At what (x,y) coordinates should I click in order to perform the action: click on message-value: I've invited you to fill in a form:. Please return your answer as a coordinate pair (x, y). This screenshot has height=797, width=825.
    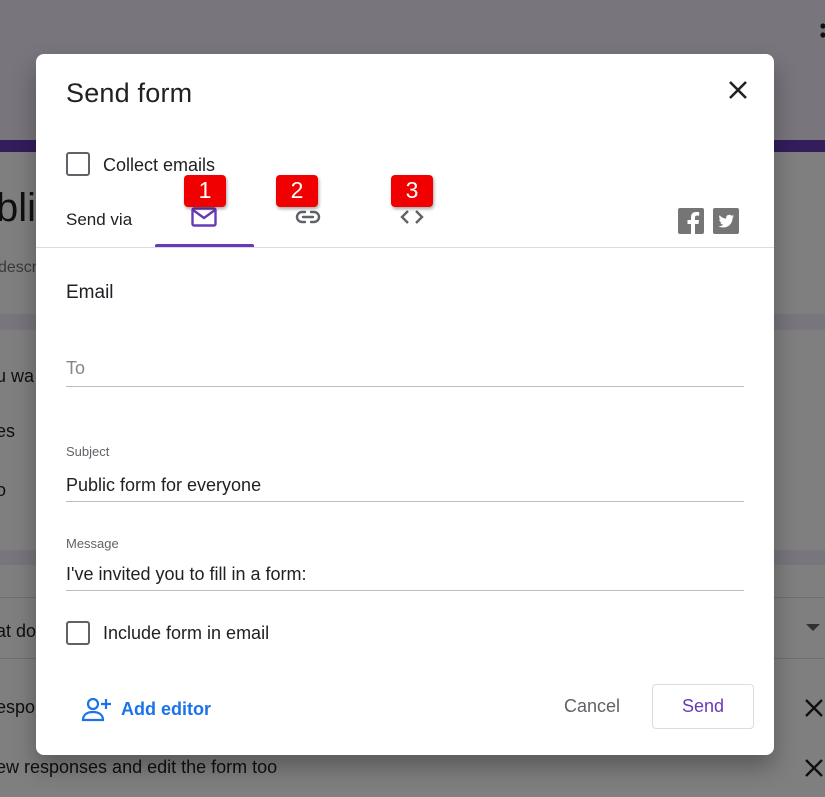
    Looking at the image, I should click on (186, 574).